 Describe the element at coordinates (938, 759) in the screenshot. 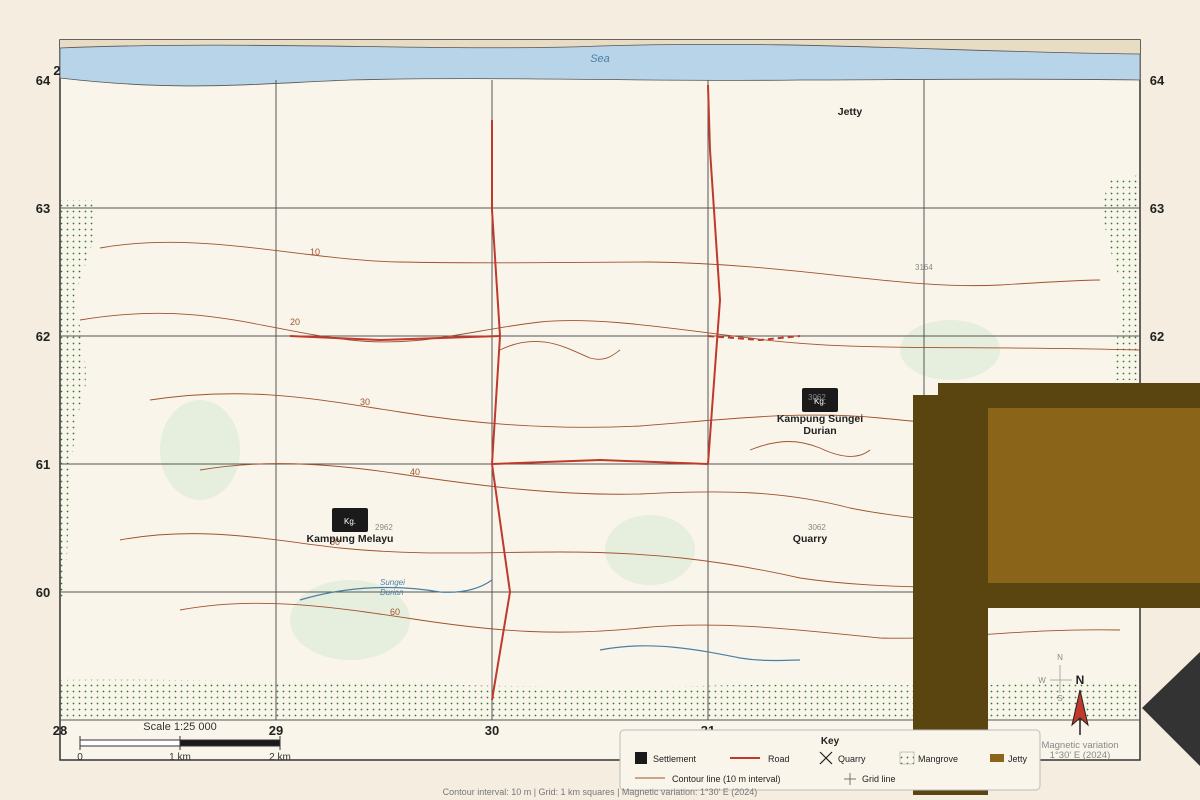

I see `key-mangrove-label: Mangrove` at that location.